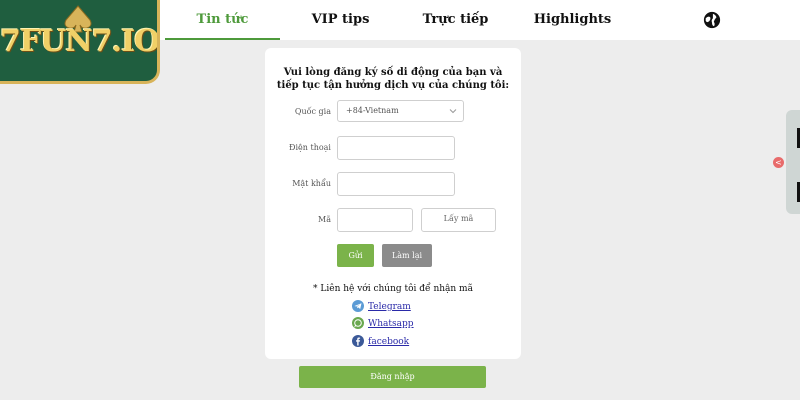 Image resolution: width=800 pixels, height=400 pixels. What do you see at coordinates (453, 111) in the screenshot?
I see `chevron-down-icon` at bounding box center [453, 111].